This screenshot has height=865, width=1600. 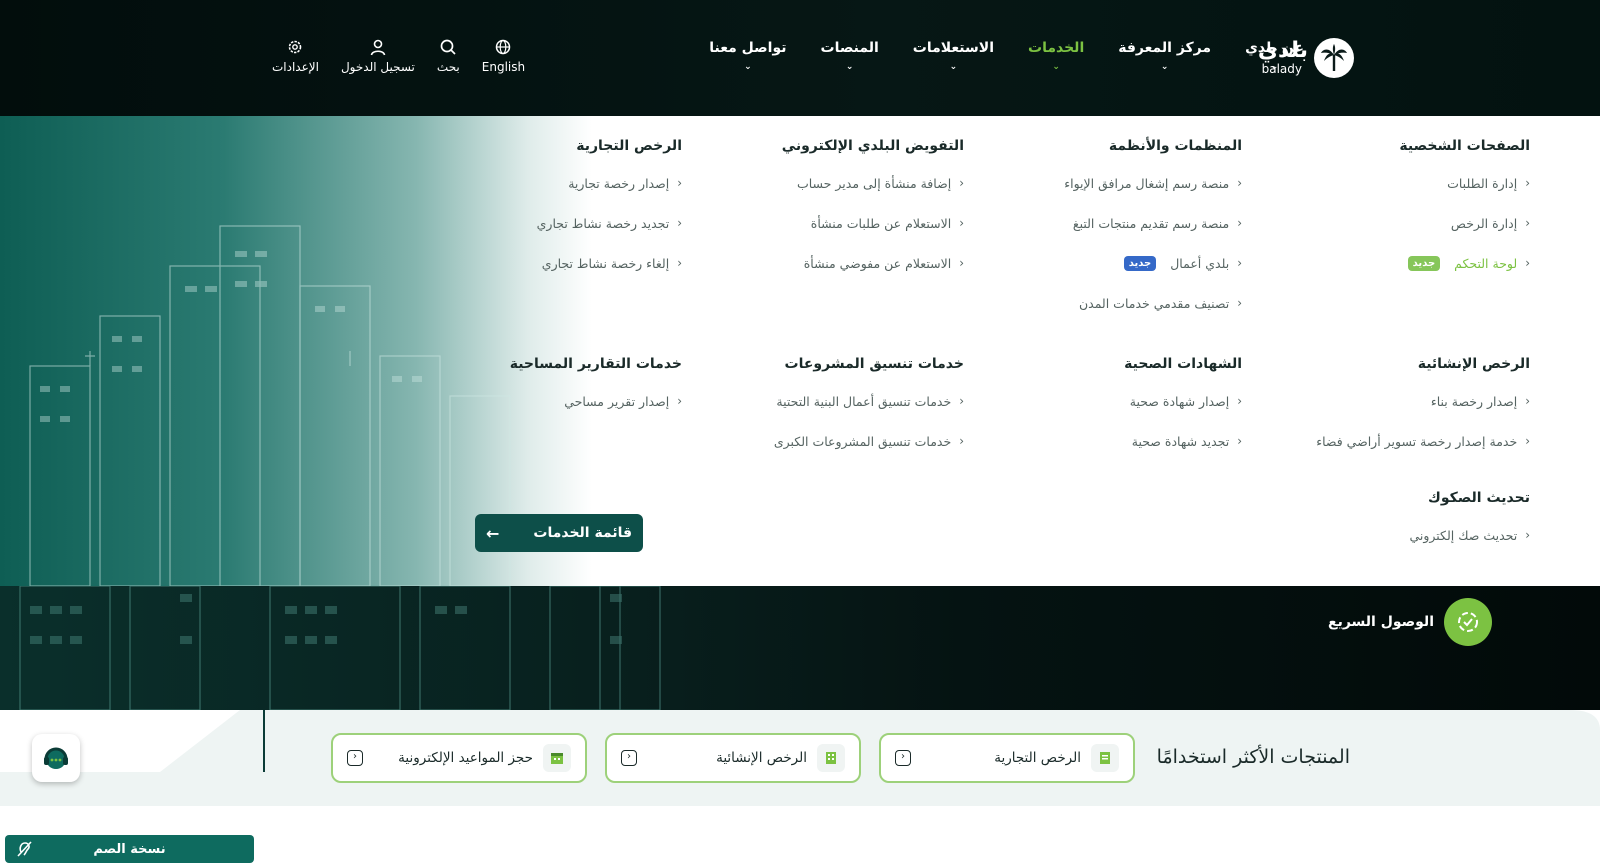 What do you see at coordinates (849, 48) in the screenshot?
I see `nav-platforms-label: المنصات` at bounding box center [849, 48].